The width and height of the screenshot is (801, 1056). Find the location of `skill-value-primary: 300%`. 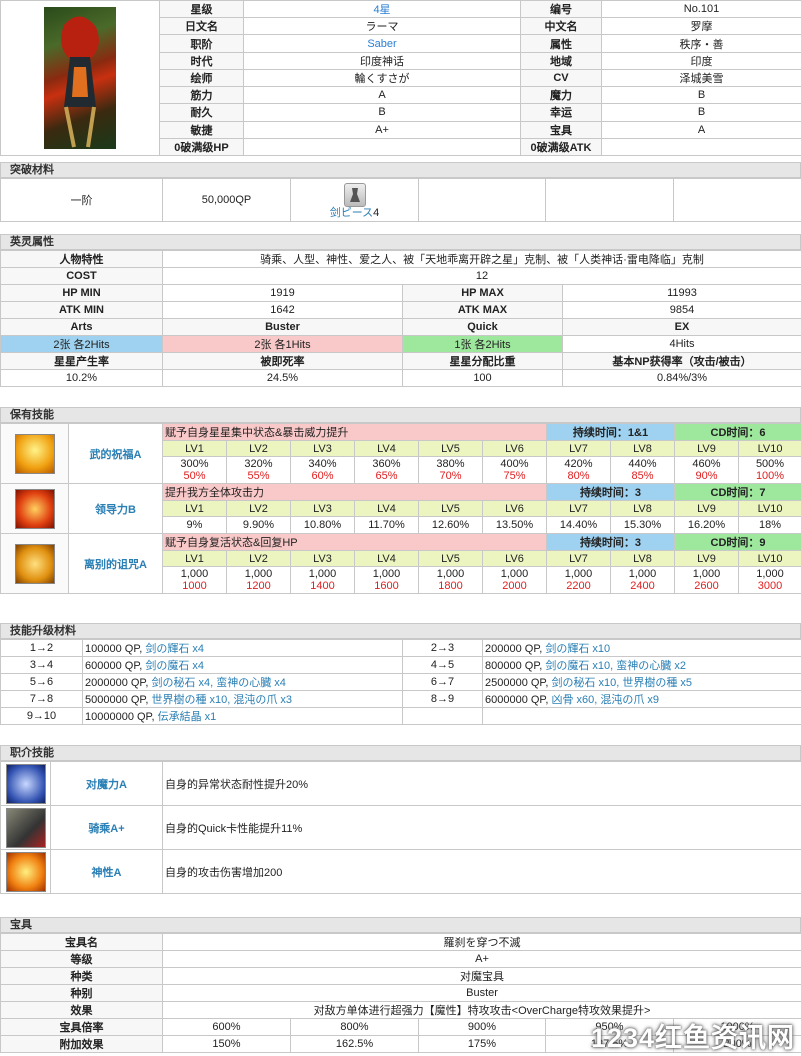

skill-value-primary: 300% is located at coordinates (194, 464).